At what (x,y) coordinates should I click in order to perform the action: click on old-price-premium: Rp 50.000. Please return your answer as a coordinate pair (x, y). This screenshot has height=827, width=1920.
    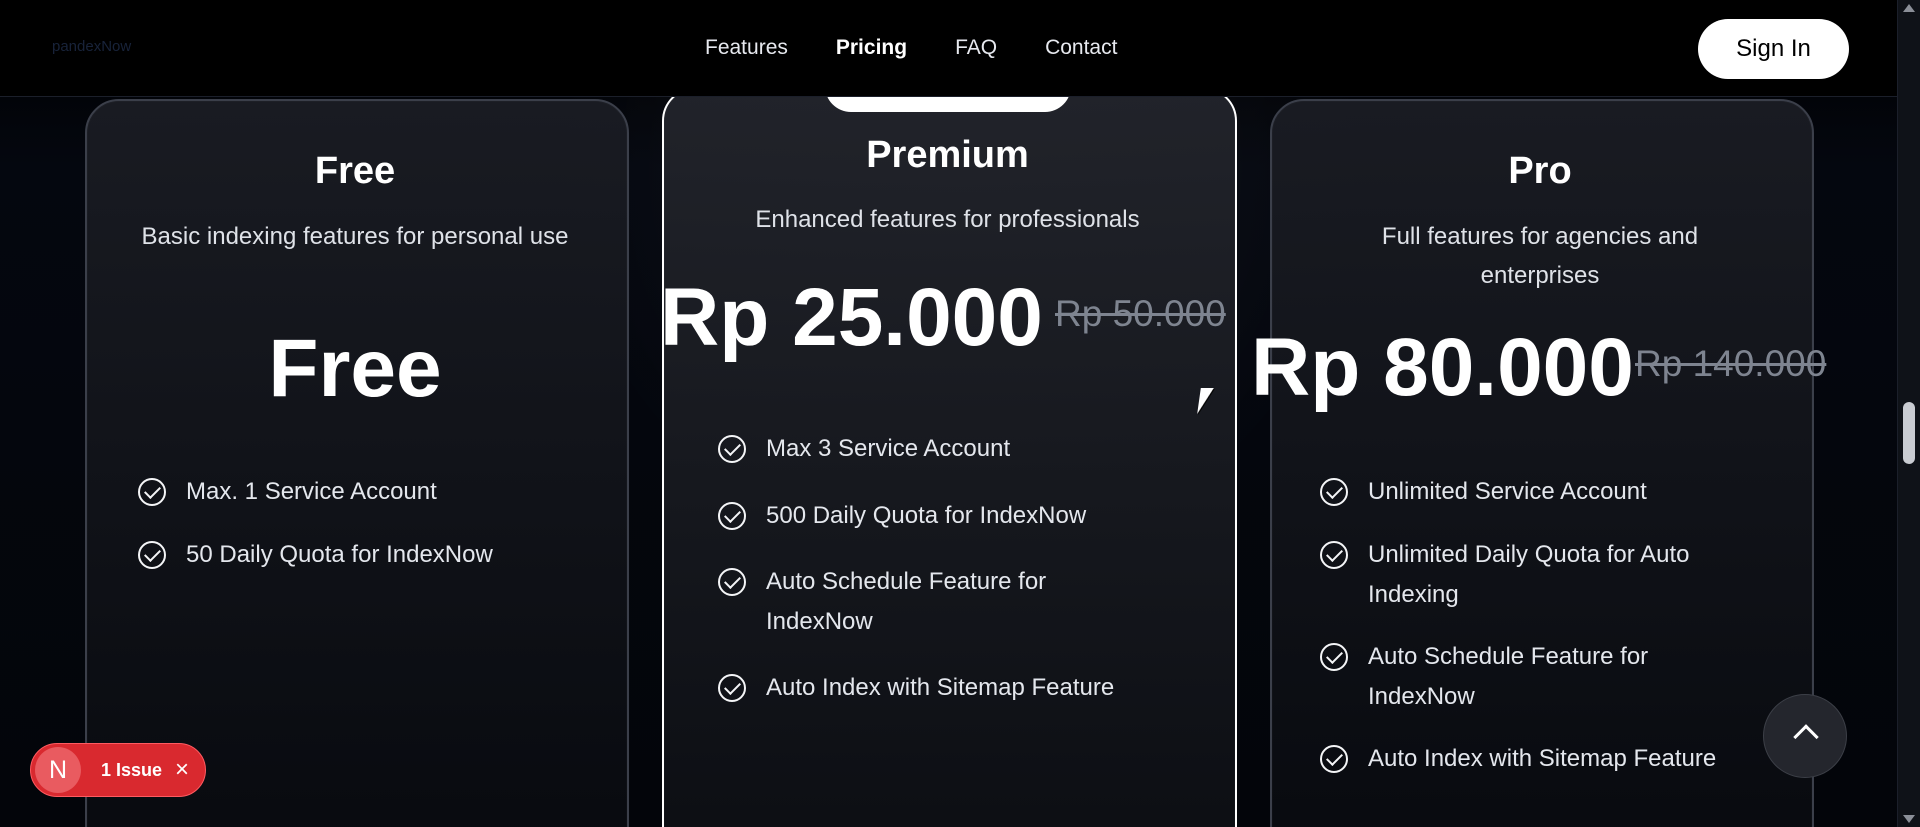
    Looking at the image, I should click on (1140, 313).